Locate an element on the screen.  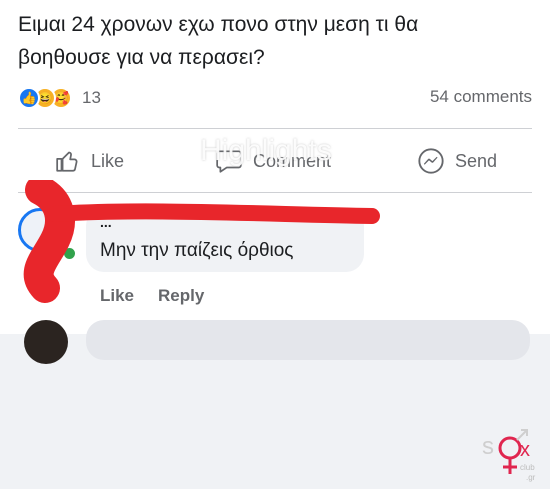
sexclub-logo: s x club .gr is located at coordinates (509, 455).